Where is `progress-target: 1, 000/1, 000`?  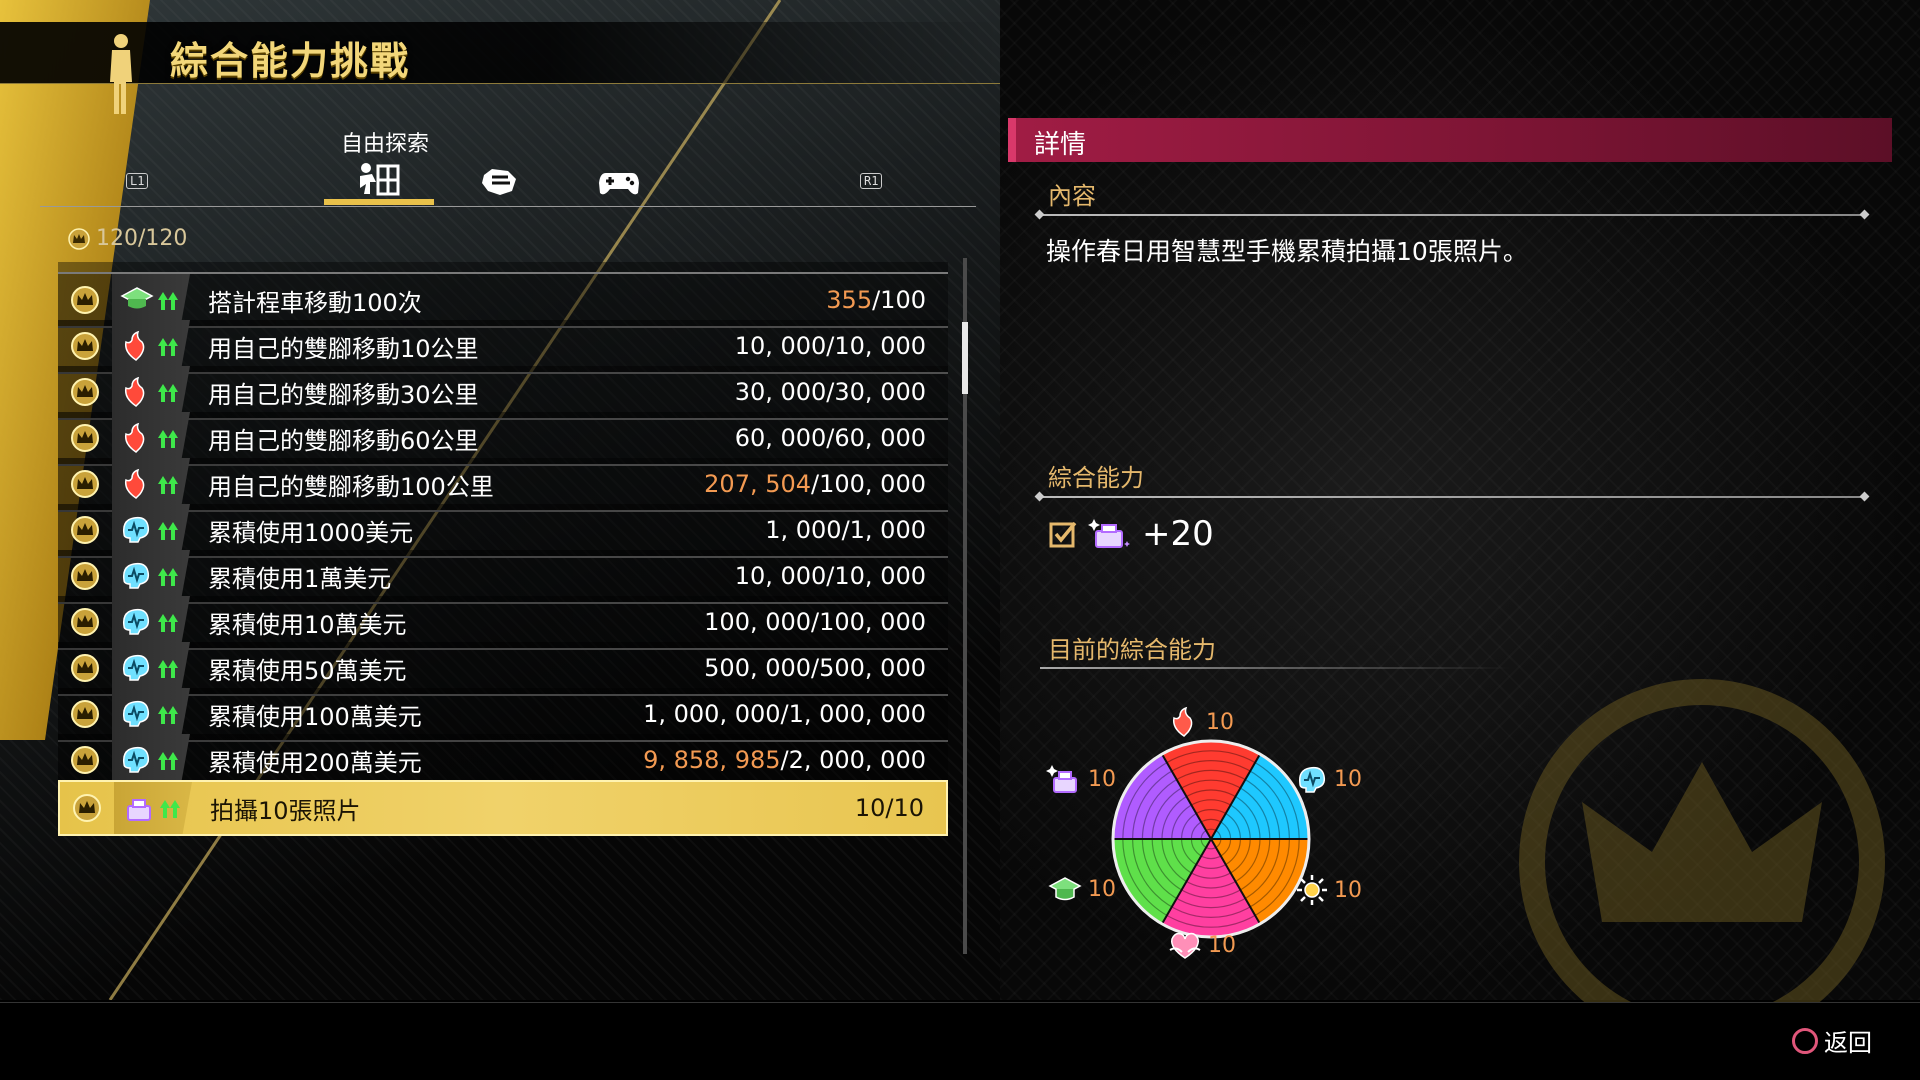
progress-target: 1, 000/1, 000 is located at coordinates (845, 530).